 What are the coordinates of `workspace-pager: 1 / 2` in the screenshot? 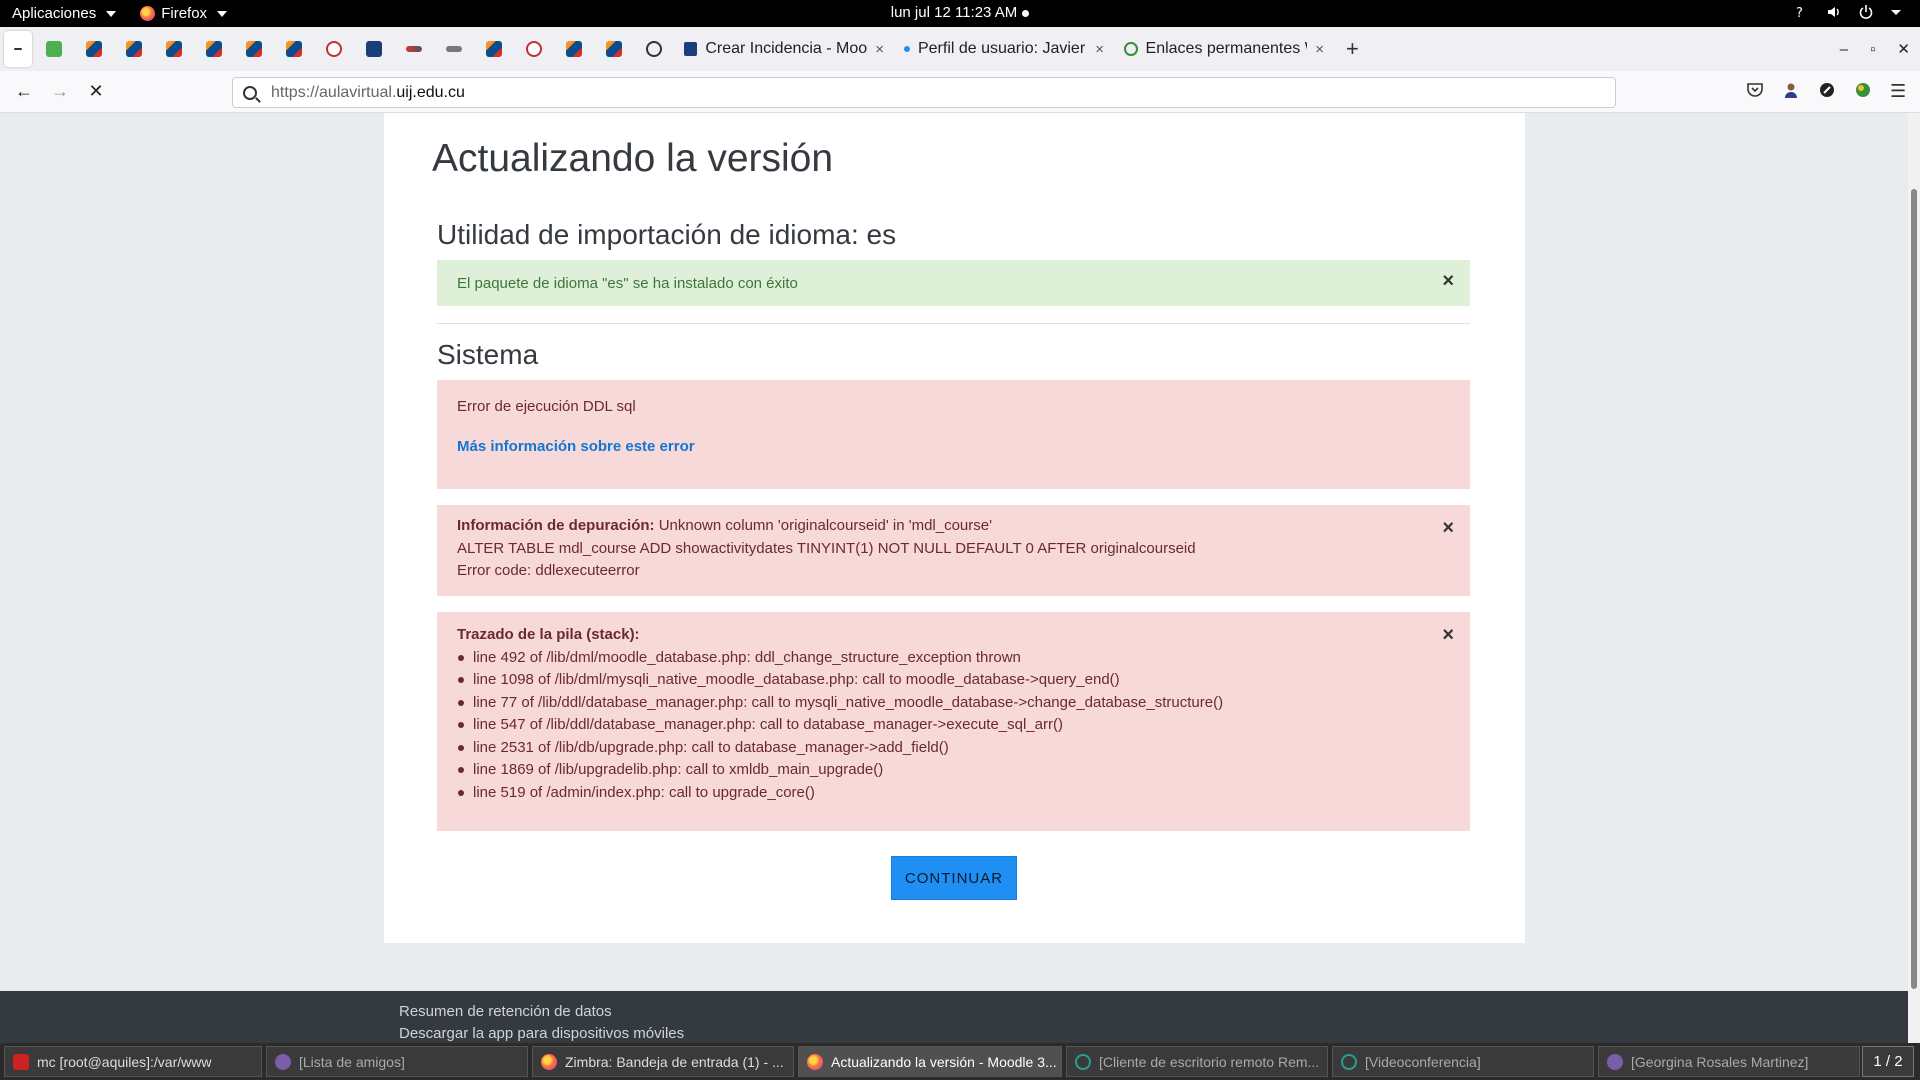 It's located at (1888, 1061).